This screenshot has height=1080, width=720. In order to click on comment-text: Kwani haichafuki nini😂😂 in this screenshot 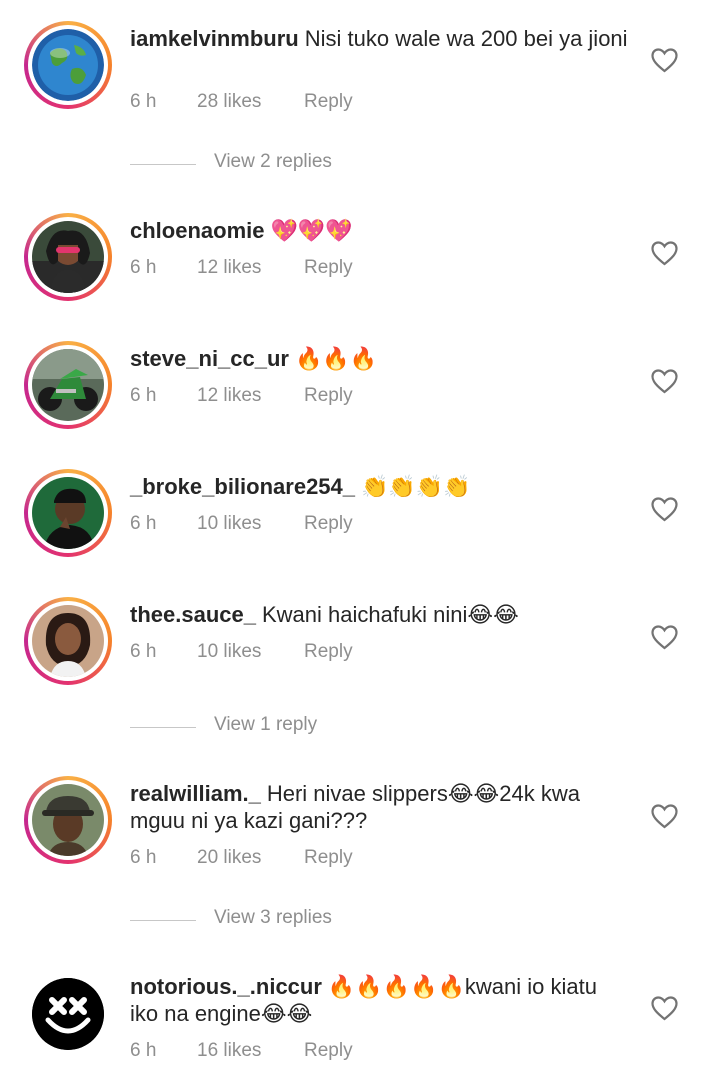, I will do `click(390, 614)`.